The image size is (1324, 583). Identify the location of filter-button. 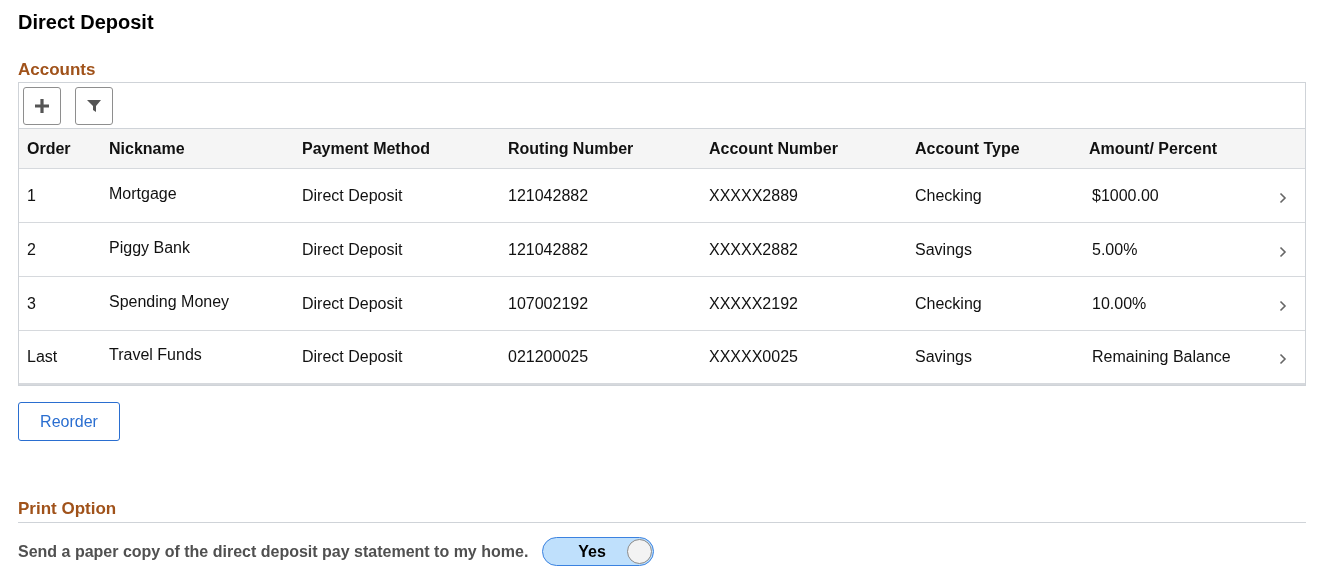
(94, 105).